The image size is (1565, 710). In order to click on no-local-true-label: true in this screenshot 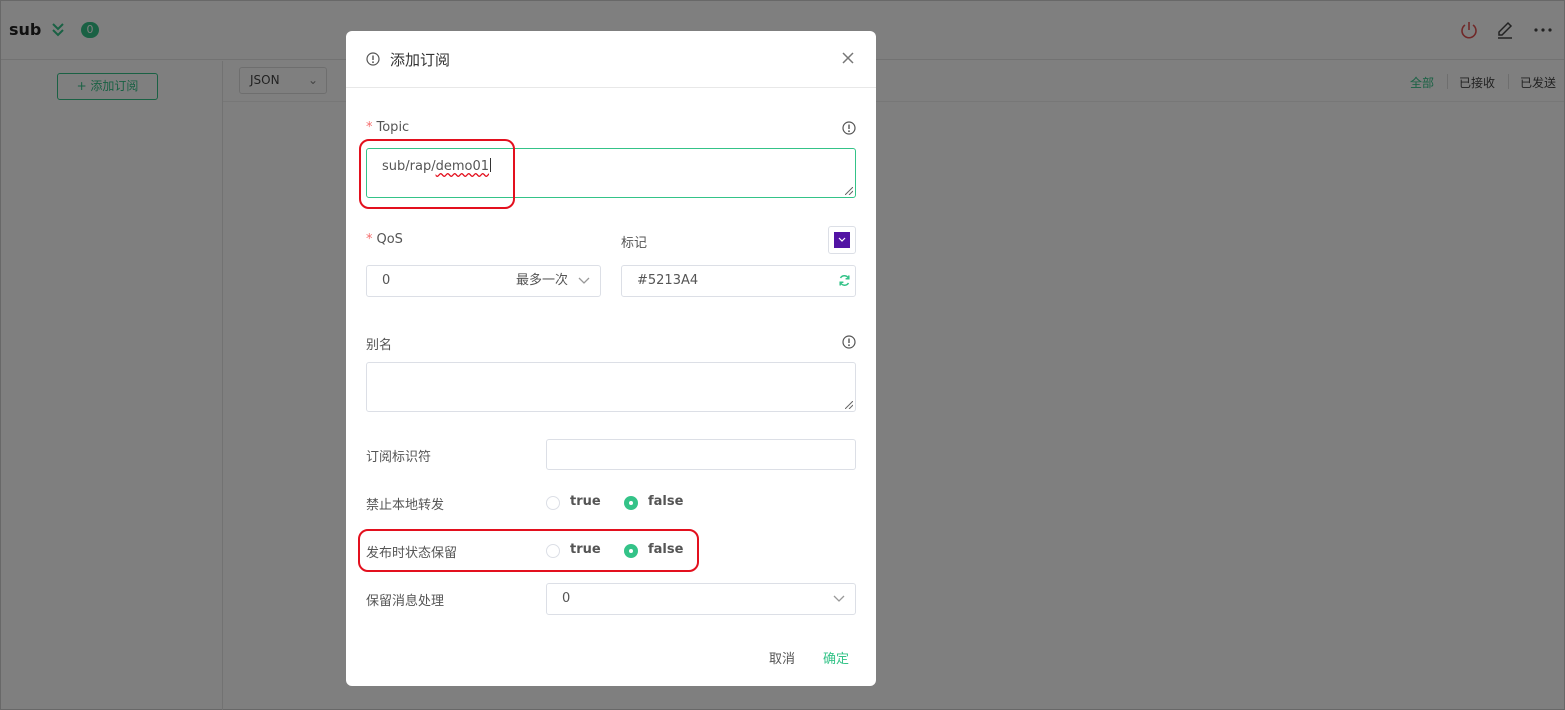, I will do `click(585, 501)`.